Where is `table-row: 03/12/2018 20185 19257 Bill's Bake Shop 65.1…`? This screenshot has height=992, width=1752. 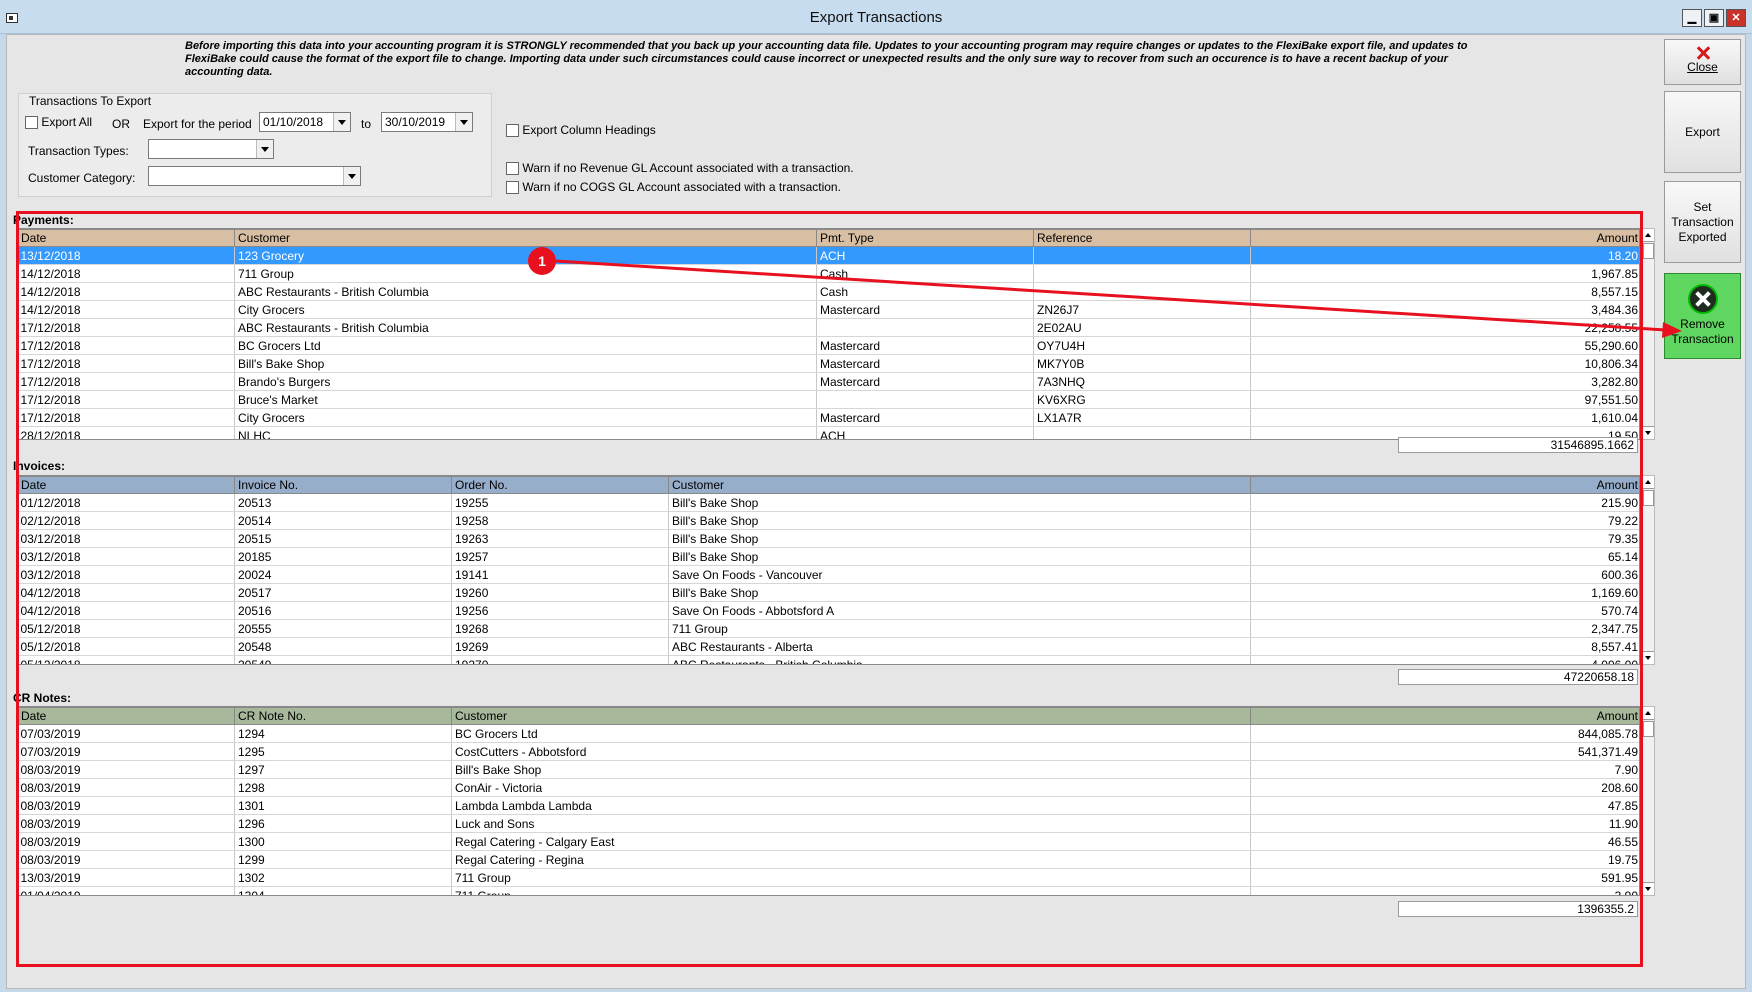
table-row: 03/12/2018 20185 19257 Bill's Bake Shop 65.1… is located at coordinates (828, 556).